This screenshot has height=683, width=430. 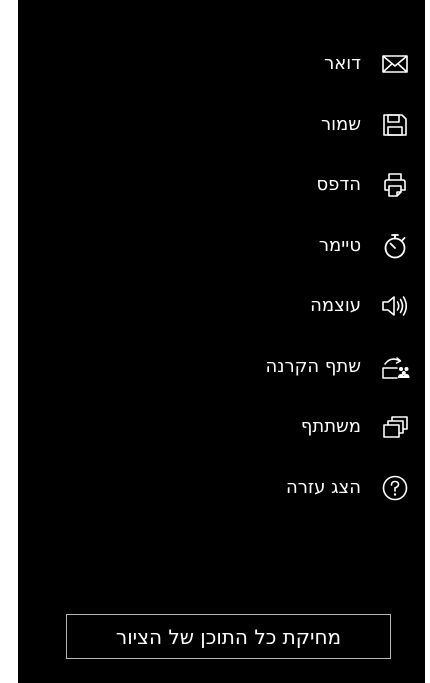 What do you see at coordinates (229, 125) in the screenshot?
I see `menu-item-save: שמור` at bounding box center [229, 125].